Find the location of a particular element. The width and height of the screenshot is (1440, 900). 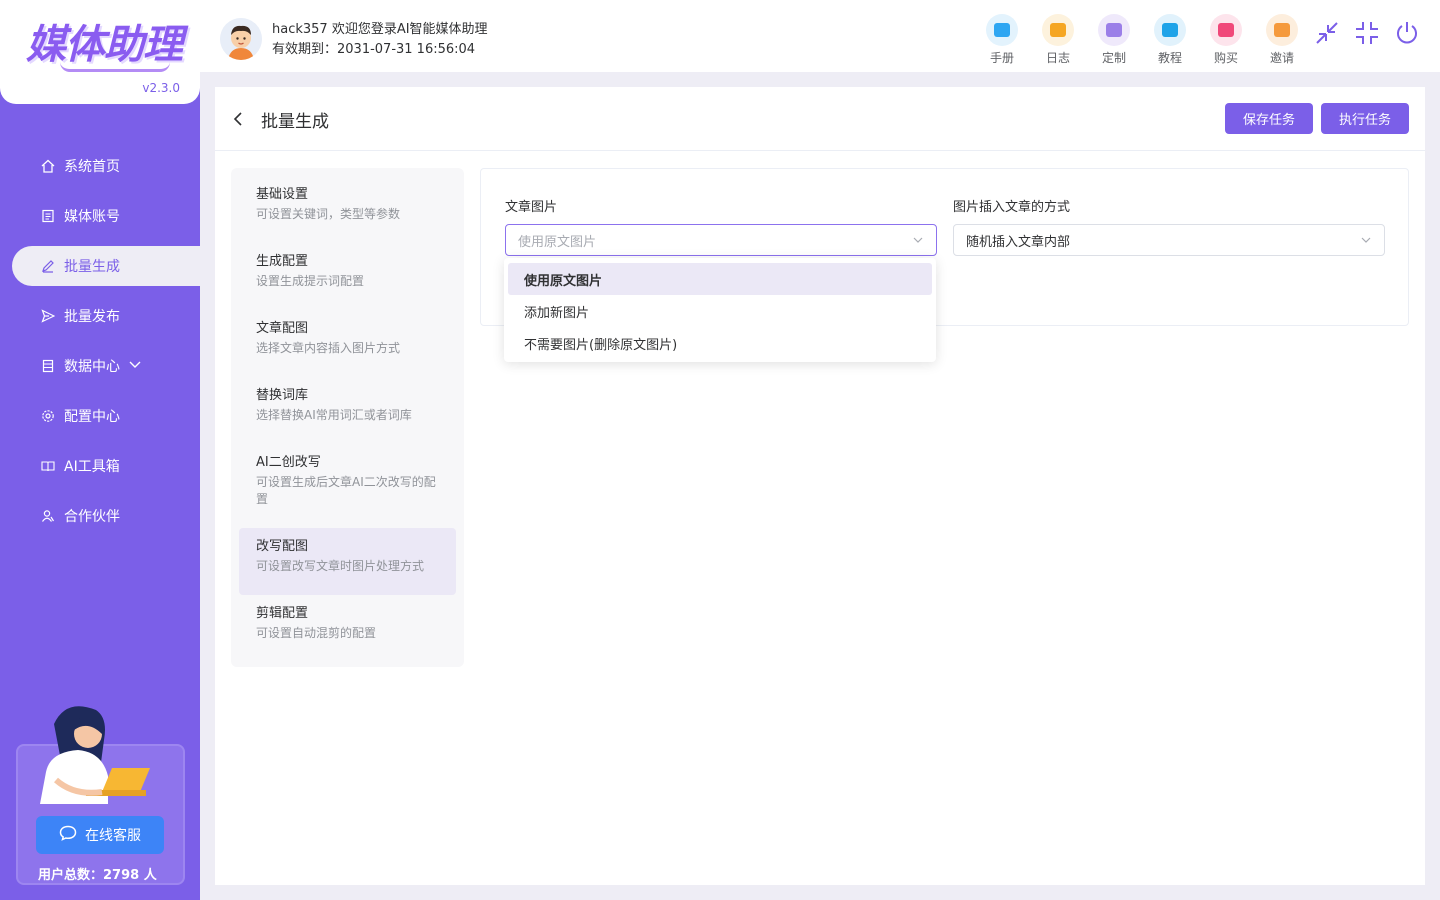

step-desc: 可设置改写文章时图片处理方式 is located at coordinates (340, 566).